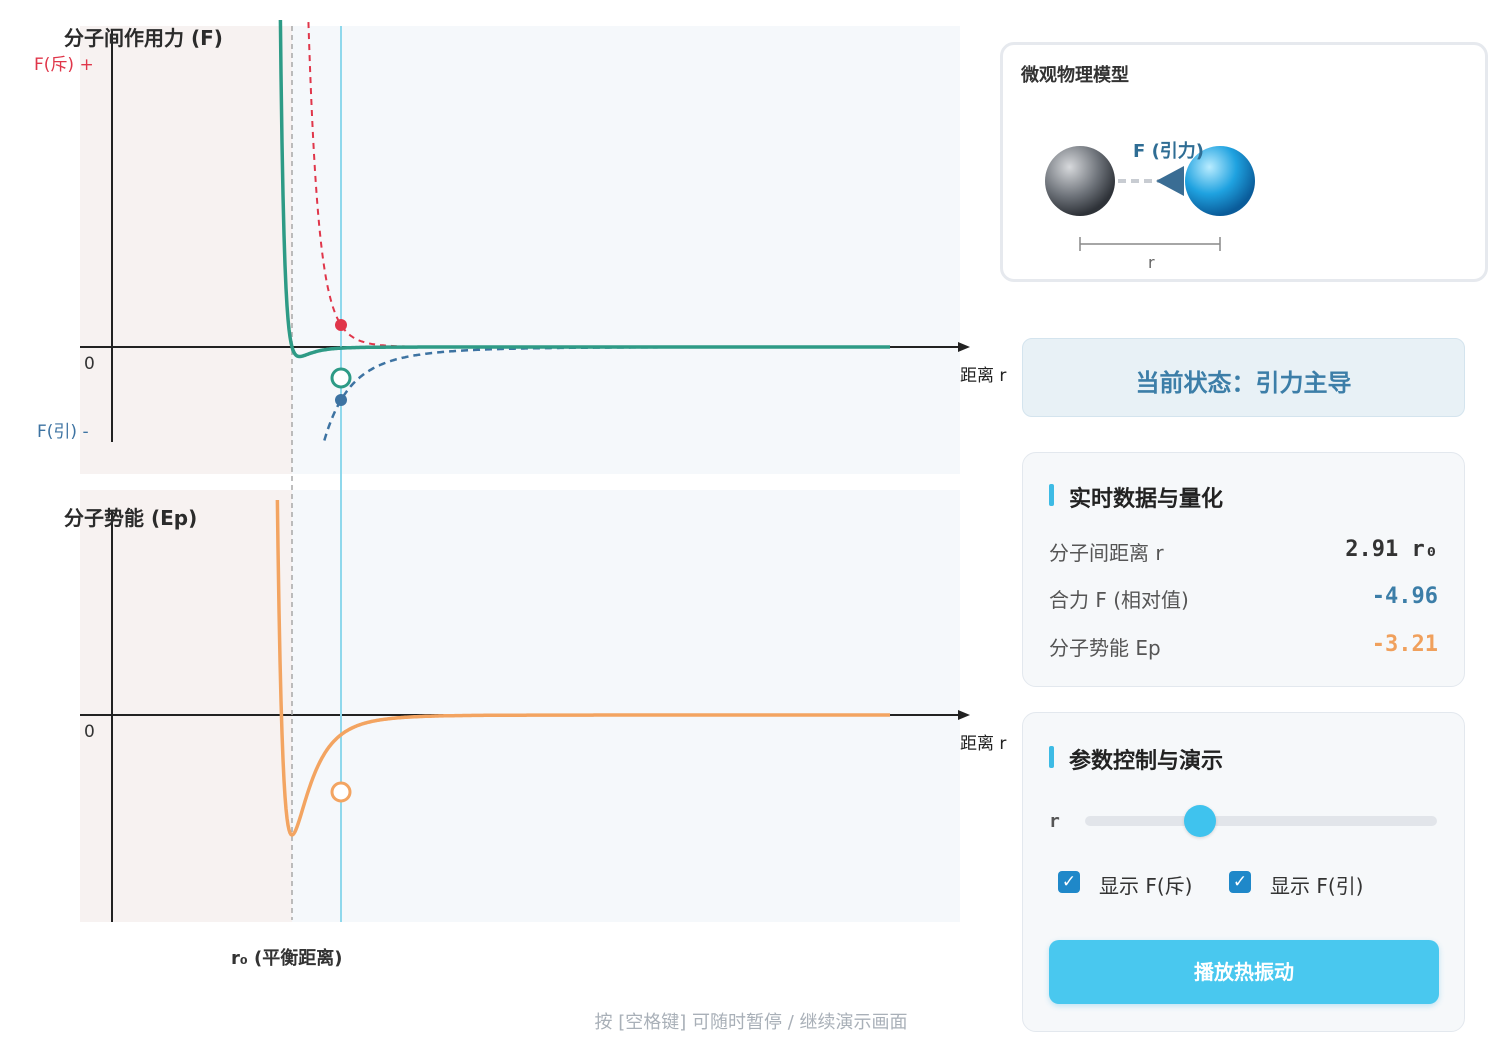  What do you see at coordinates (89, 364) in the screenshot?
I see `force-zero-label: 0` at bounding box center [89, 364].